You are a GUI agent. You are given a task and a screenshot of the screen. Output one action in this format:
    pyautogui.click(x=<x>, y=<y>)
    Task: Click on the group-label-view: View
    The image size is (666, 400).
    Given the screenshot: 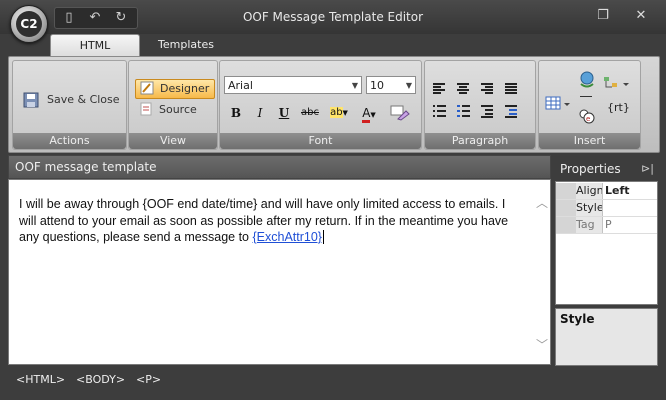 What is the action you would take?
    pyautogui.click(x=173, y=141)
    